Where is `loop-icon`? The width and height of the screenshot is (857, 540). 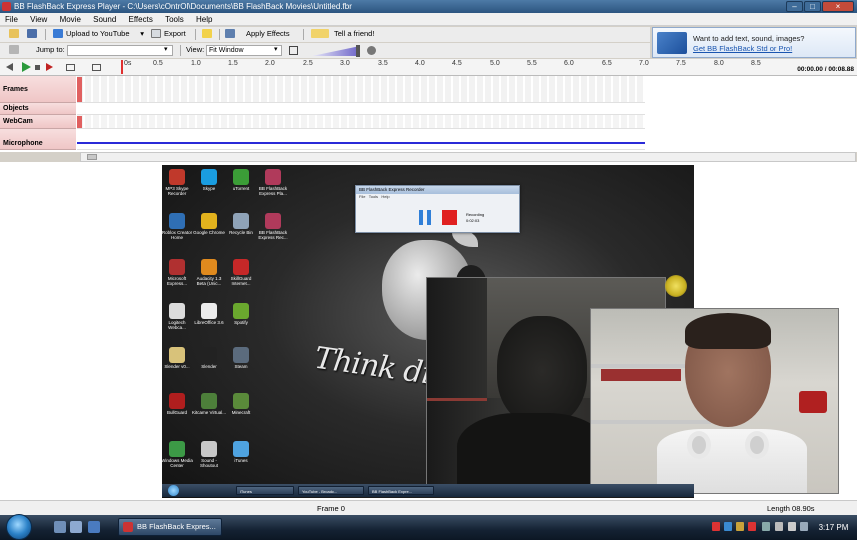 loop-icon is located at coordinates (14, 49).